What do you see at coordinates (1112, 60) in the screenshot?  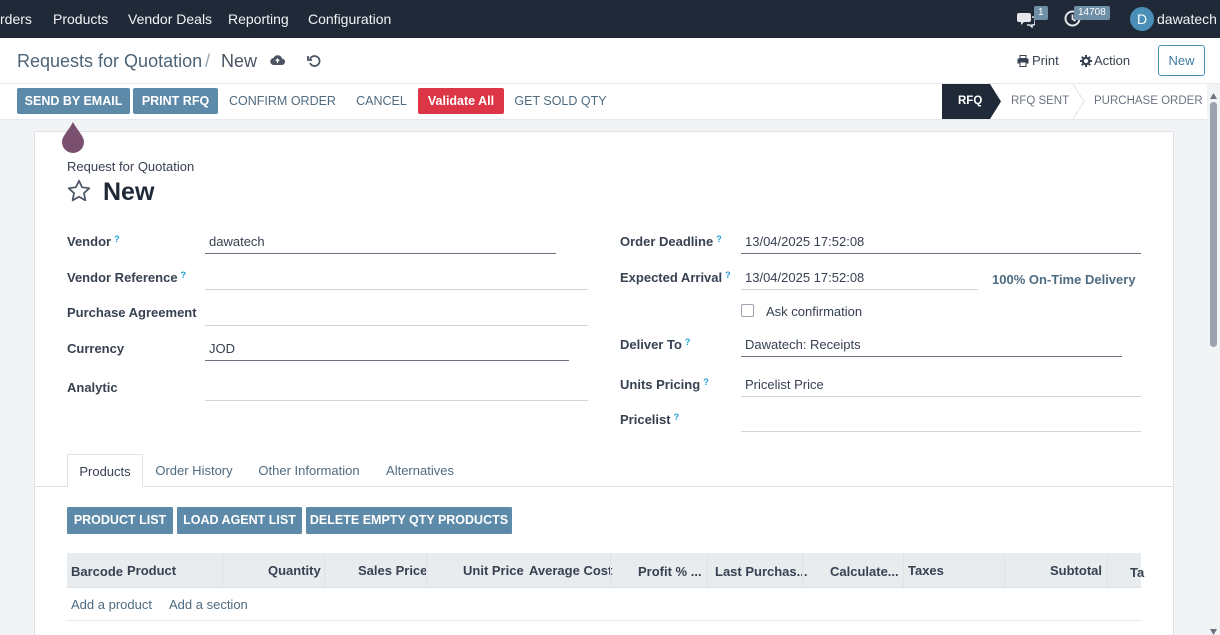 I see `action-menu: Action` at bounding box center [1112, 60].